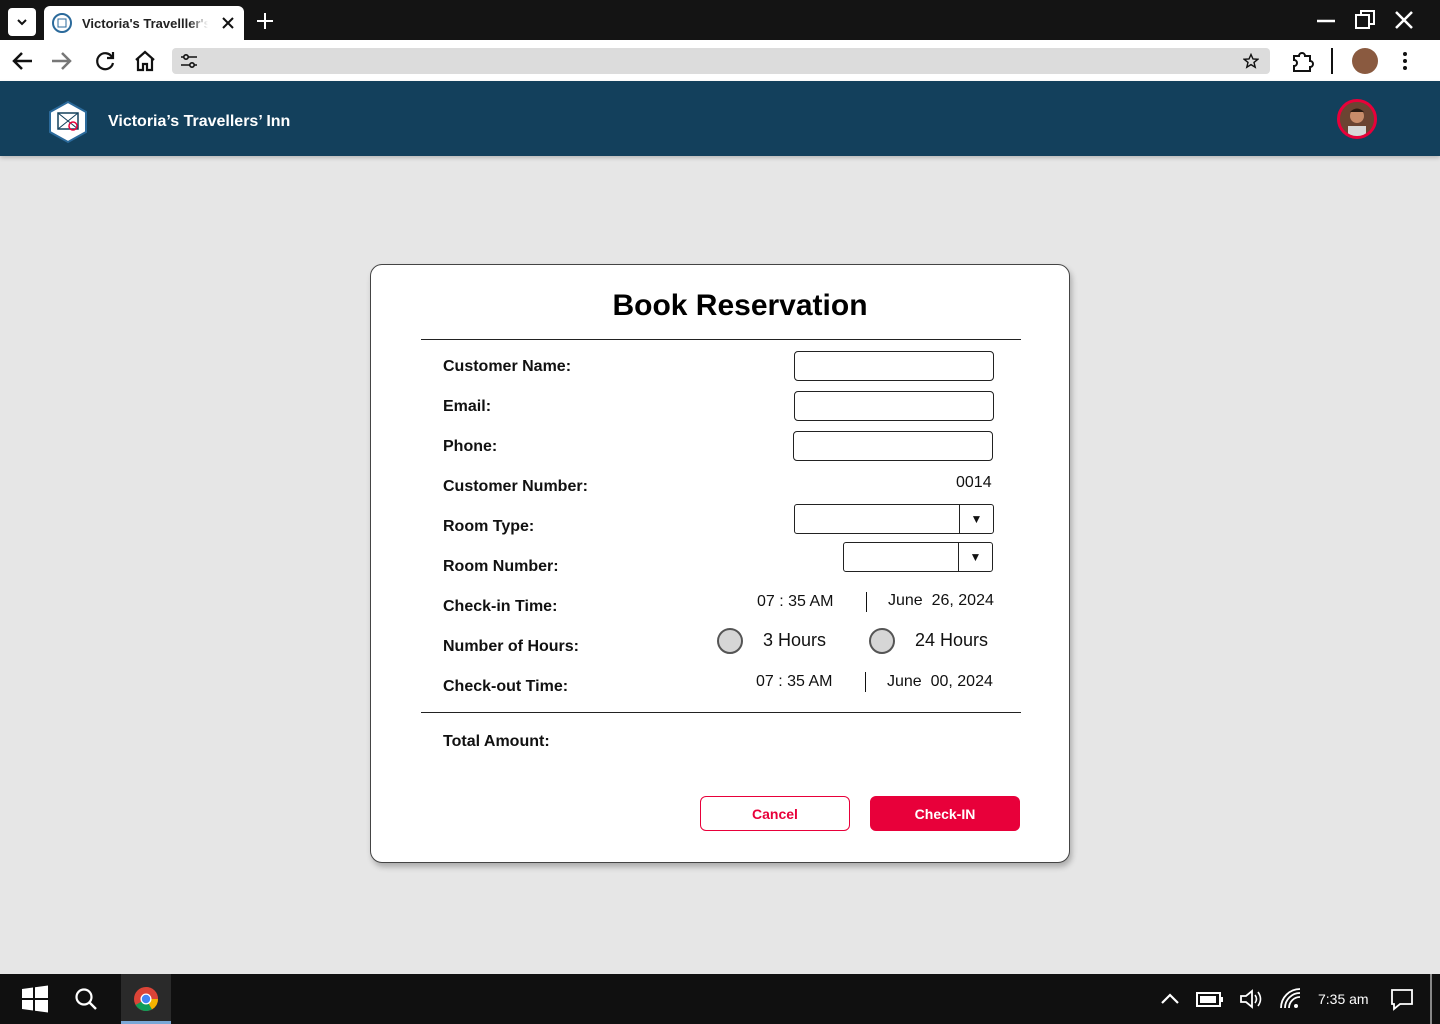 This screenshot has height=1024, width=1440. I want to click on checkout-time-value: 07 : 35 AM, so click(794, 681).